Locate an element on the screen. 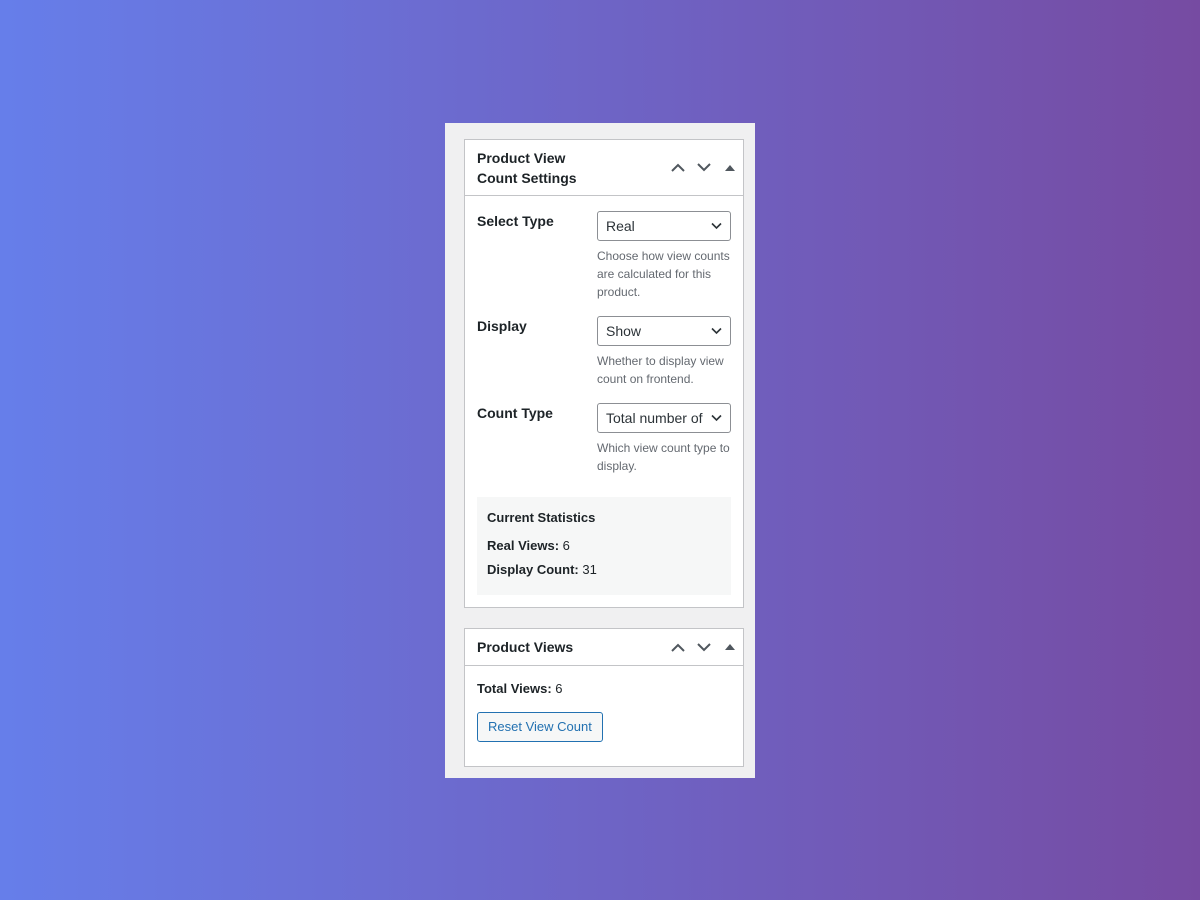  count-type-value: Total number of is located at coordinates (654, 418).